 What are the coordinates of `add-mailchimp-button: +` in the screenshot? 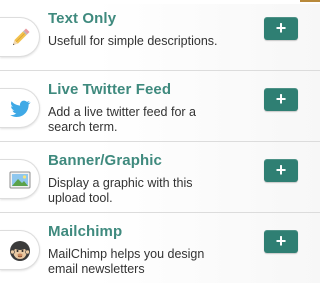 It's located at (281, 241).